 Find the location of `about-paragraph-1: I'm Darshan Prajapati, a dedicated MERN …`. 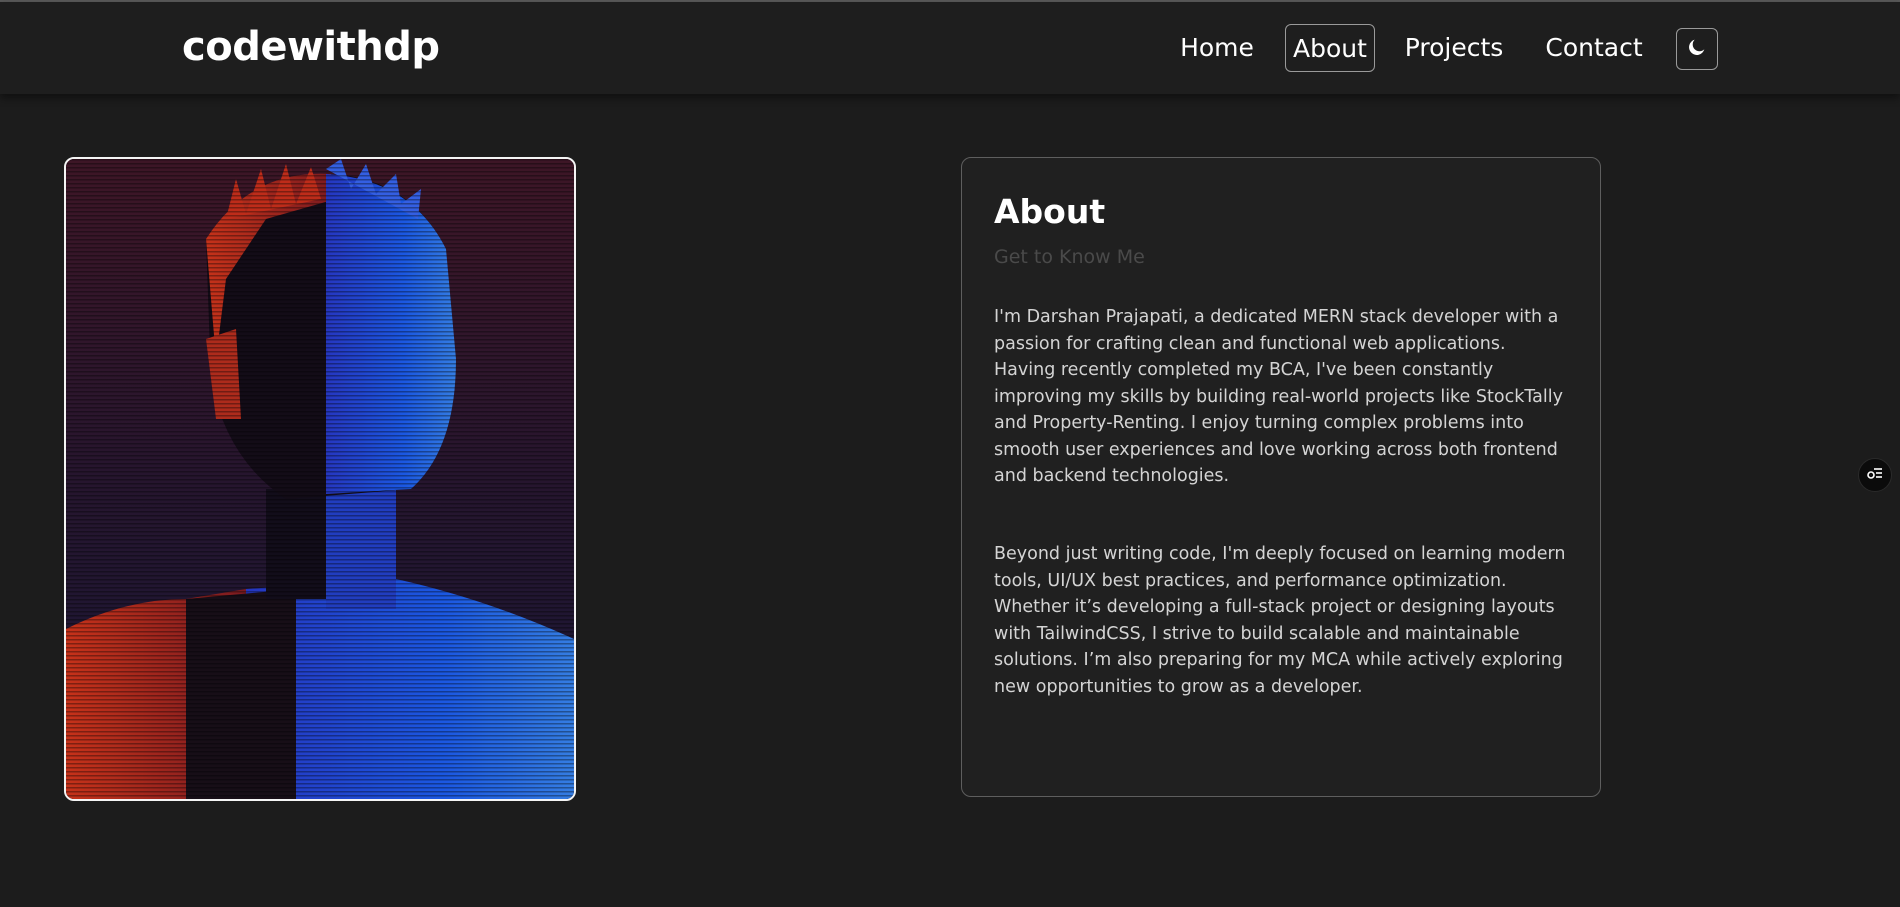

about-paragraph-1: I'm Darshan Prajapati, a dedicated MERN … is located at coordinates (1278, 396).